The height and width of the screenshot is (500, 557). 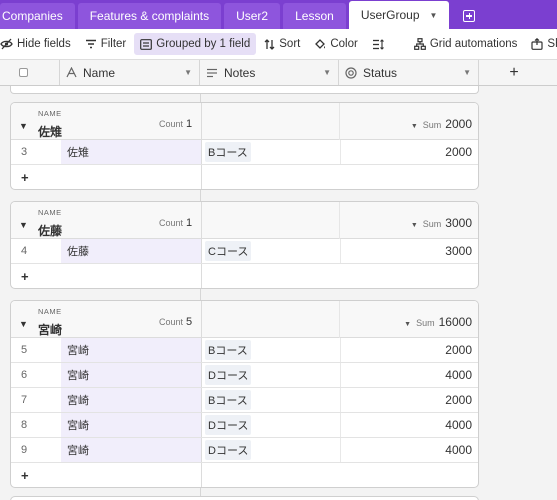 I want to click on caret-down-icon: ▼, so click(x=414, y=225).